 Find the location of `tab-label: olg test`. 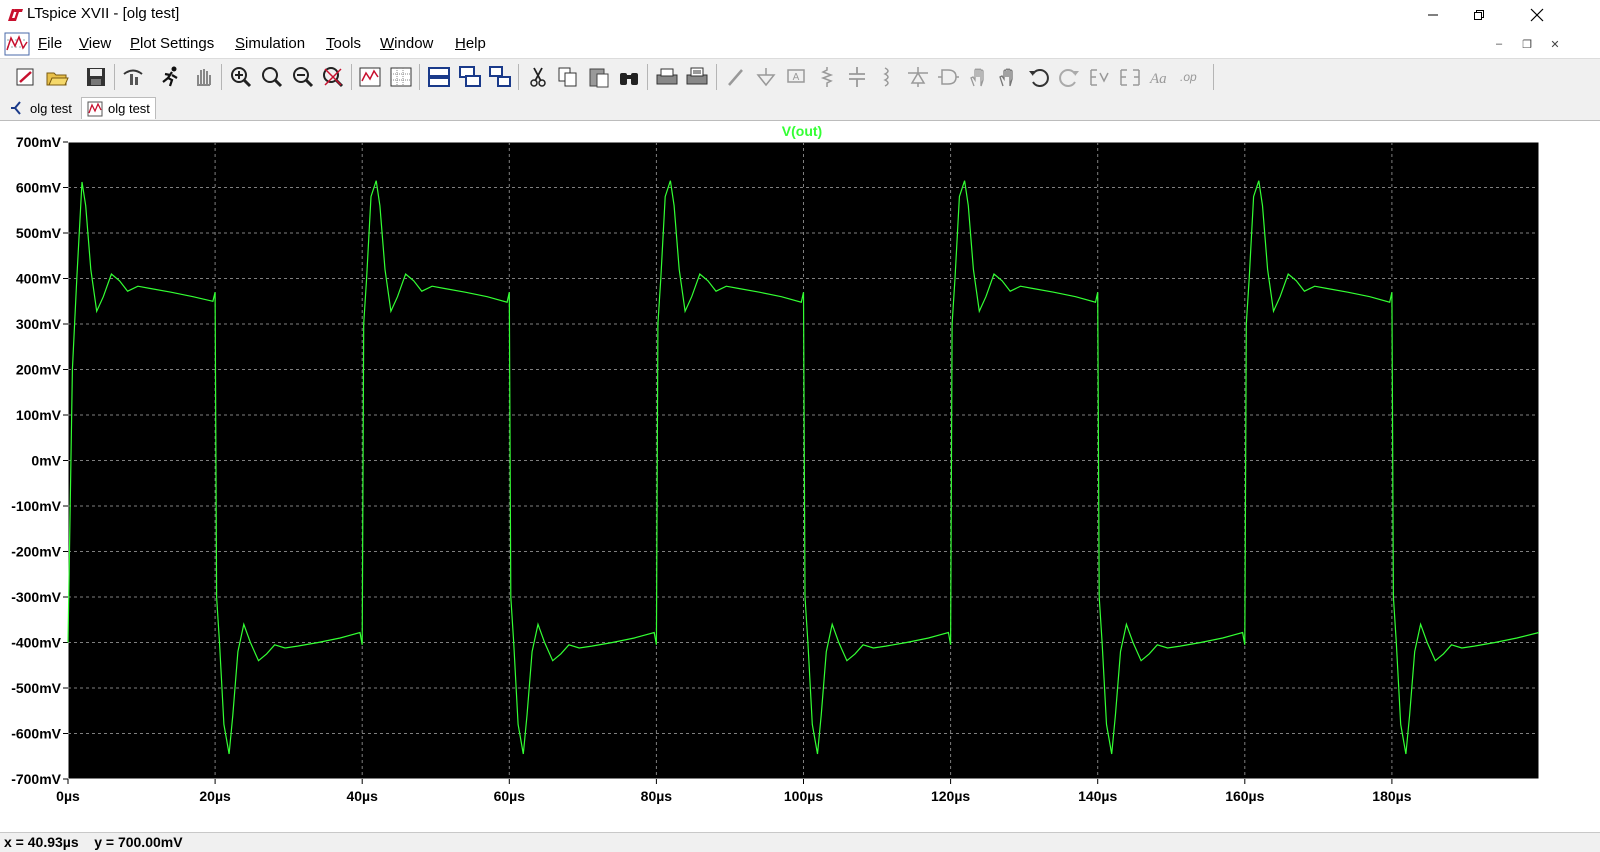

tab-label: olg test is located at coordinates (129, 108).